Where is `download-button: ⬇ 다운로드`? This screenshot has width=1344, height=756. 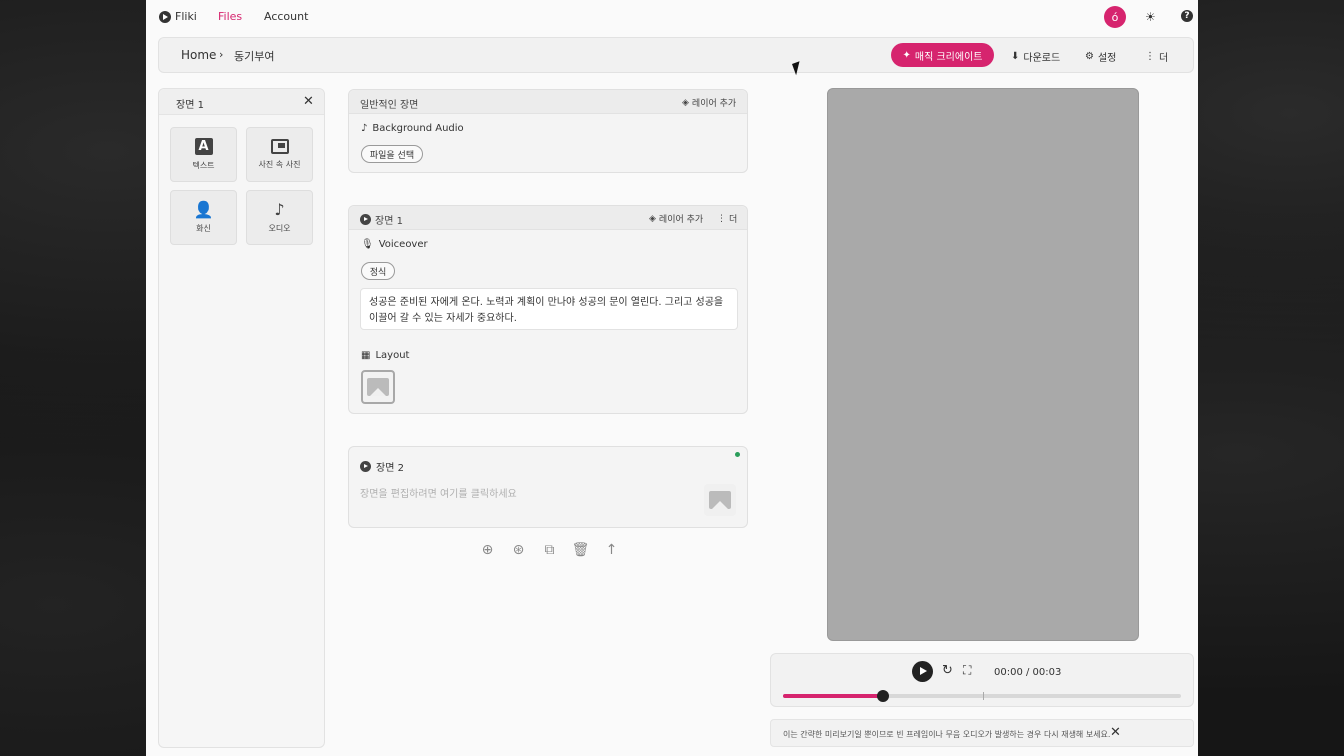
download-button: ⬇ 다운로드 is located at coordinates (1035, 56).